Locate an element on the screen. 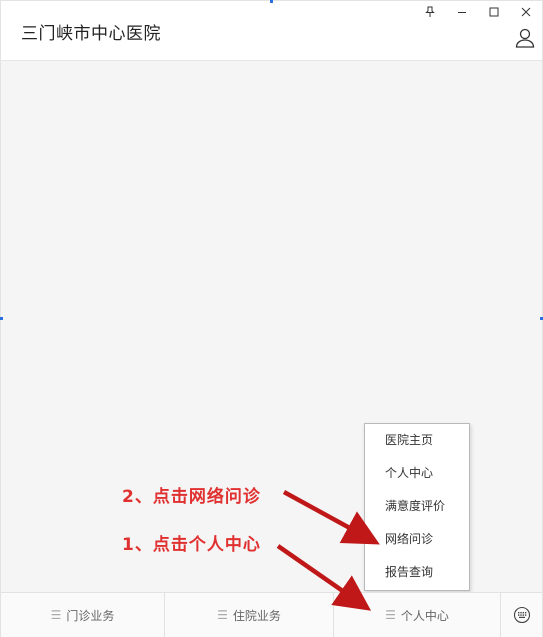 The image size is (543, 637). close-icon is located at coordinates (526, 12).